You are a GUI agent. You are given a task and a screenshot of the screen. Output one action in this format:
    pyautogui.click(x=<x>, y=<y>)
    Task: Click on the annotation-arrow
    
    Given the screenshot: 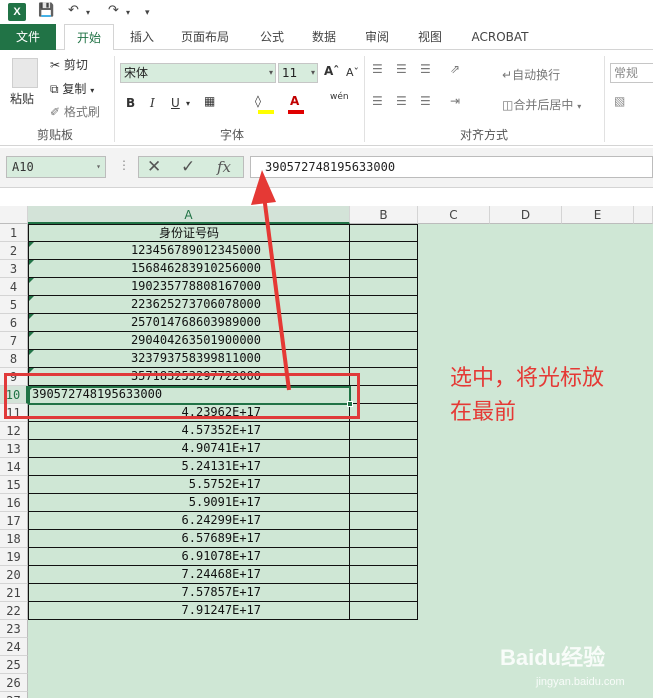 What is the action you would take?
    pyautogui.click(x=271, y=280)
    